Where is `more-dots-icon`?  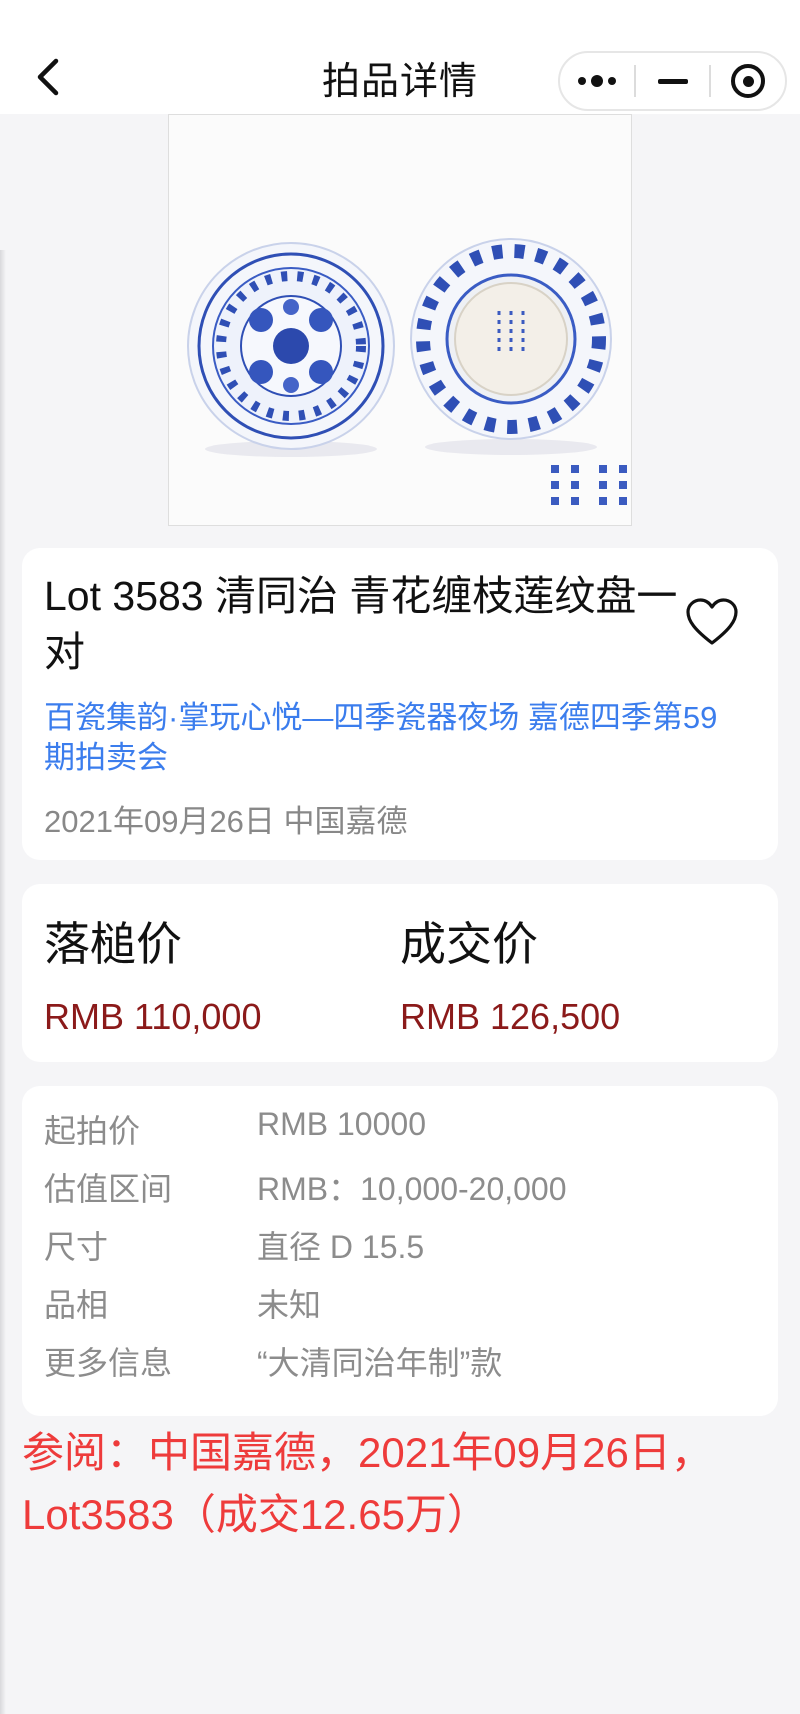
more-dots-icon is located at coordinates (596, 81).